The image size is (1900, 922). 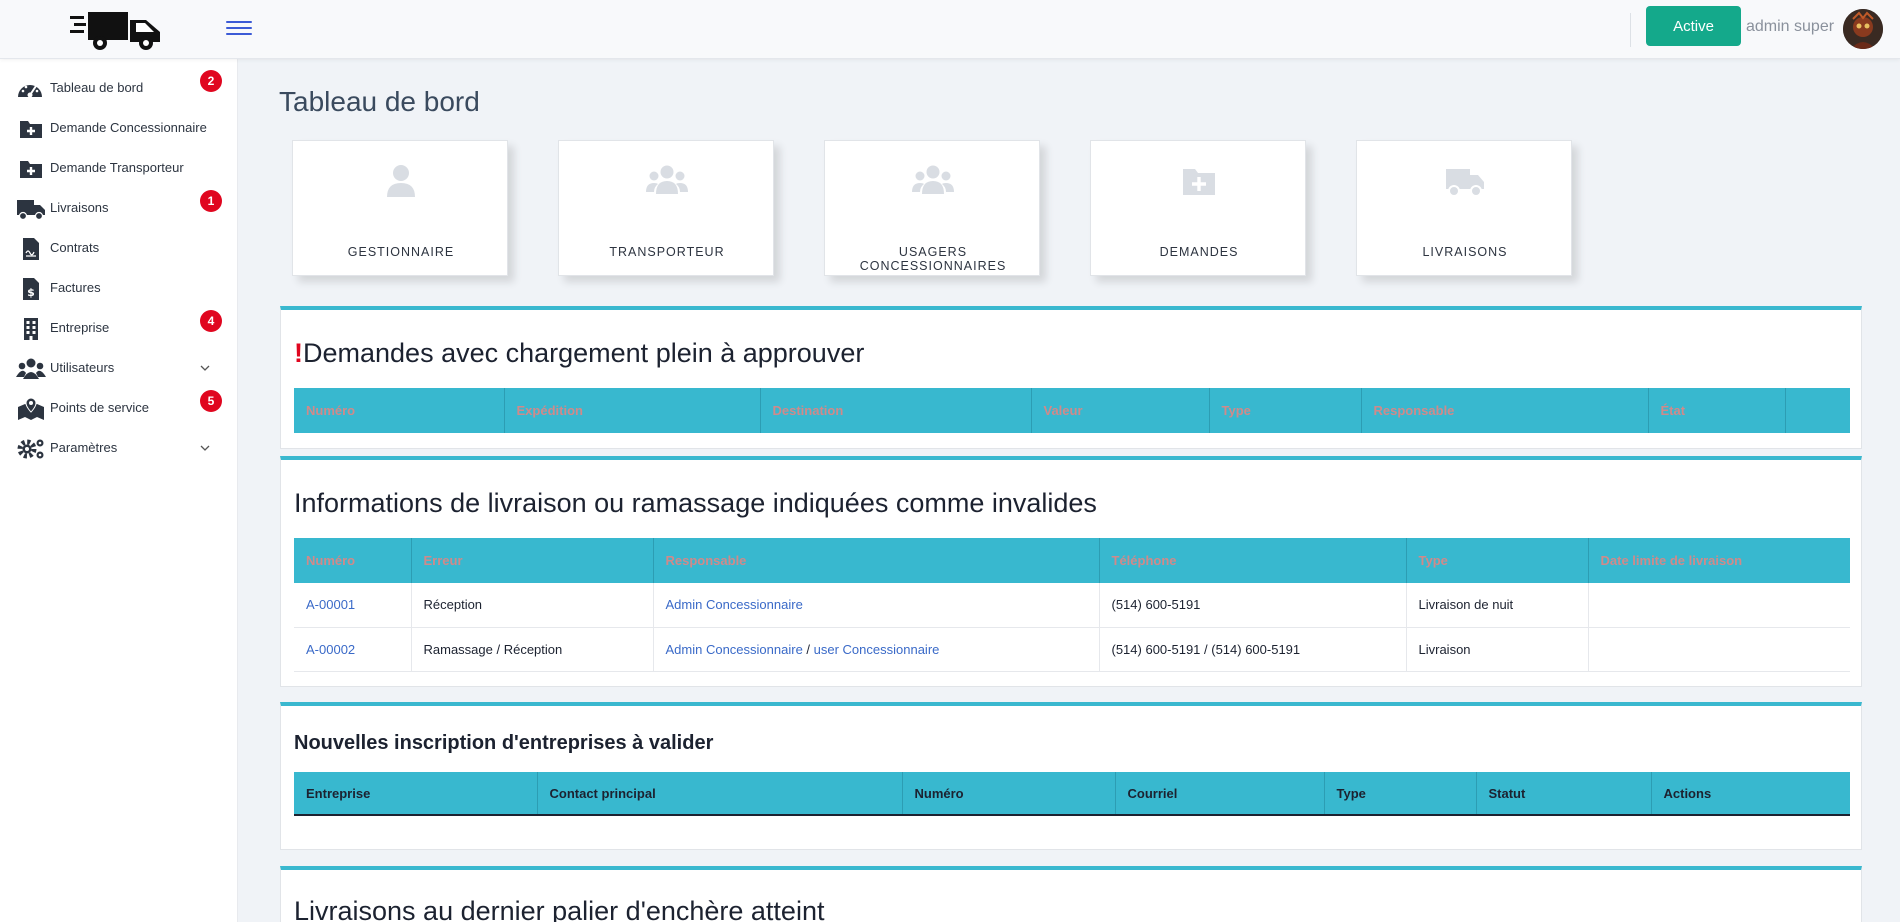 What do you see at coordinates (1497, 605) in the screenshot?
I see `cell-type: Livraison de nuit` at bounding box center [1497, 605].